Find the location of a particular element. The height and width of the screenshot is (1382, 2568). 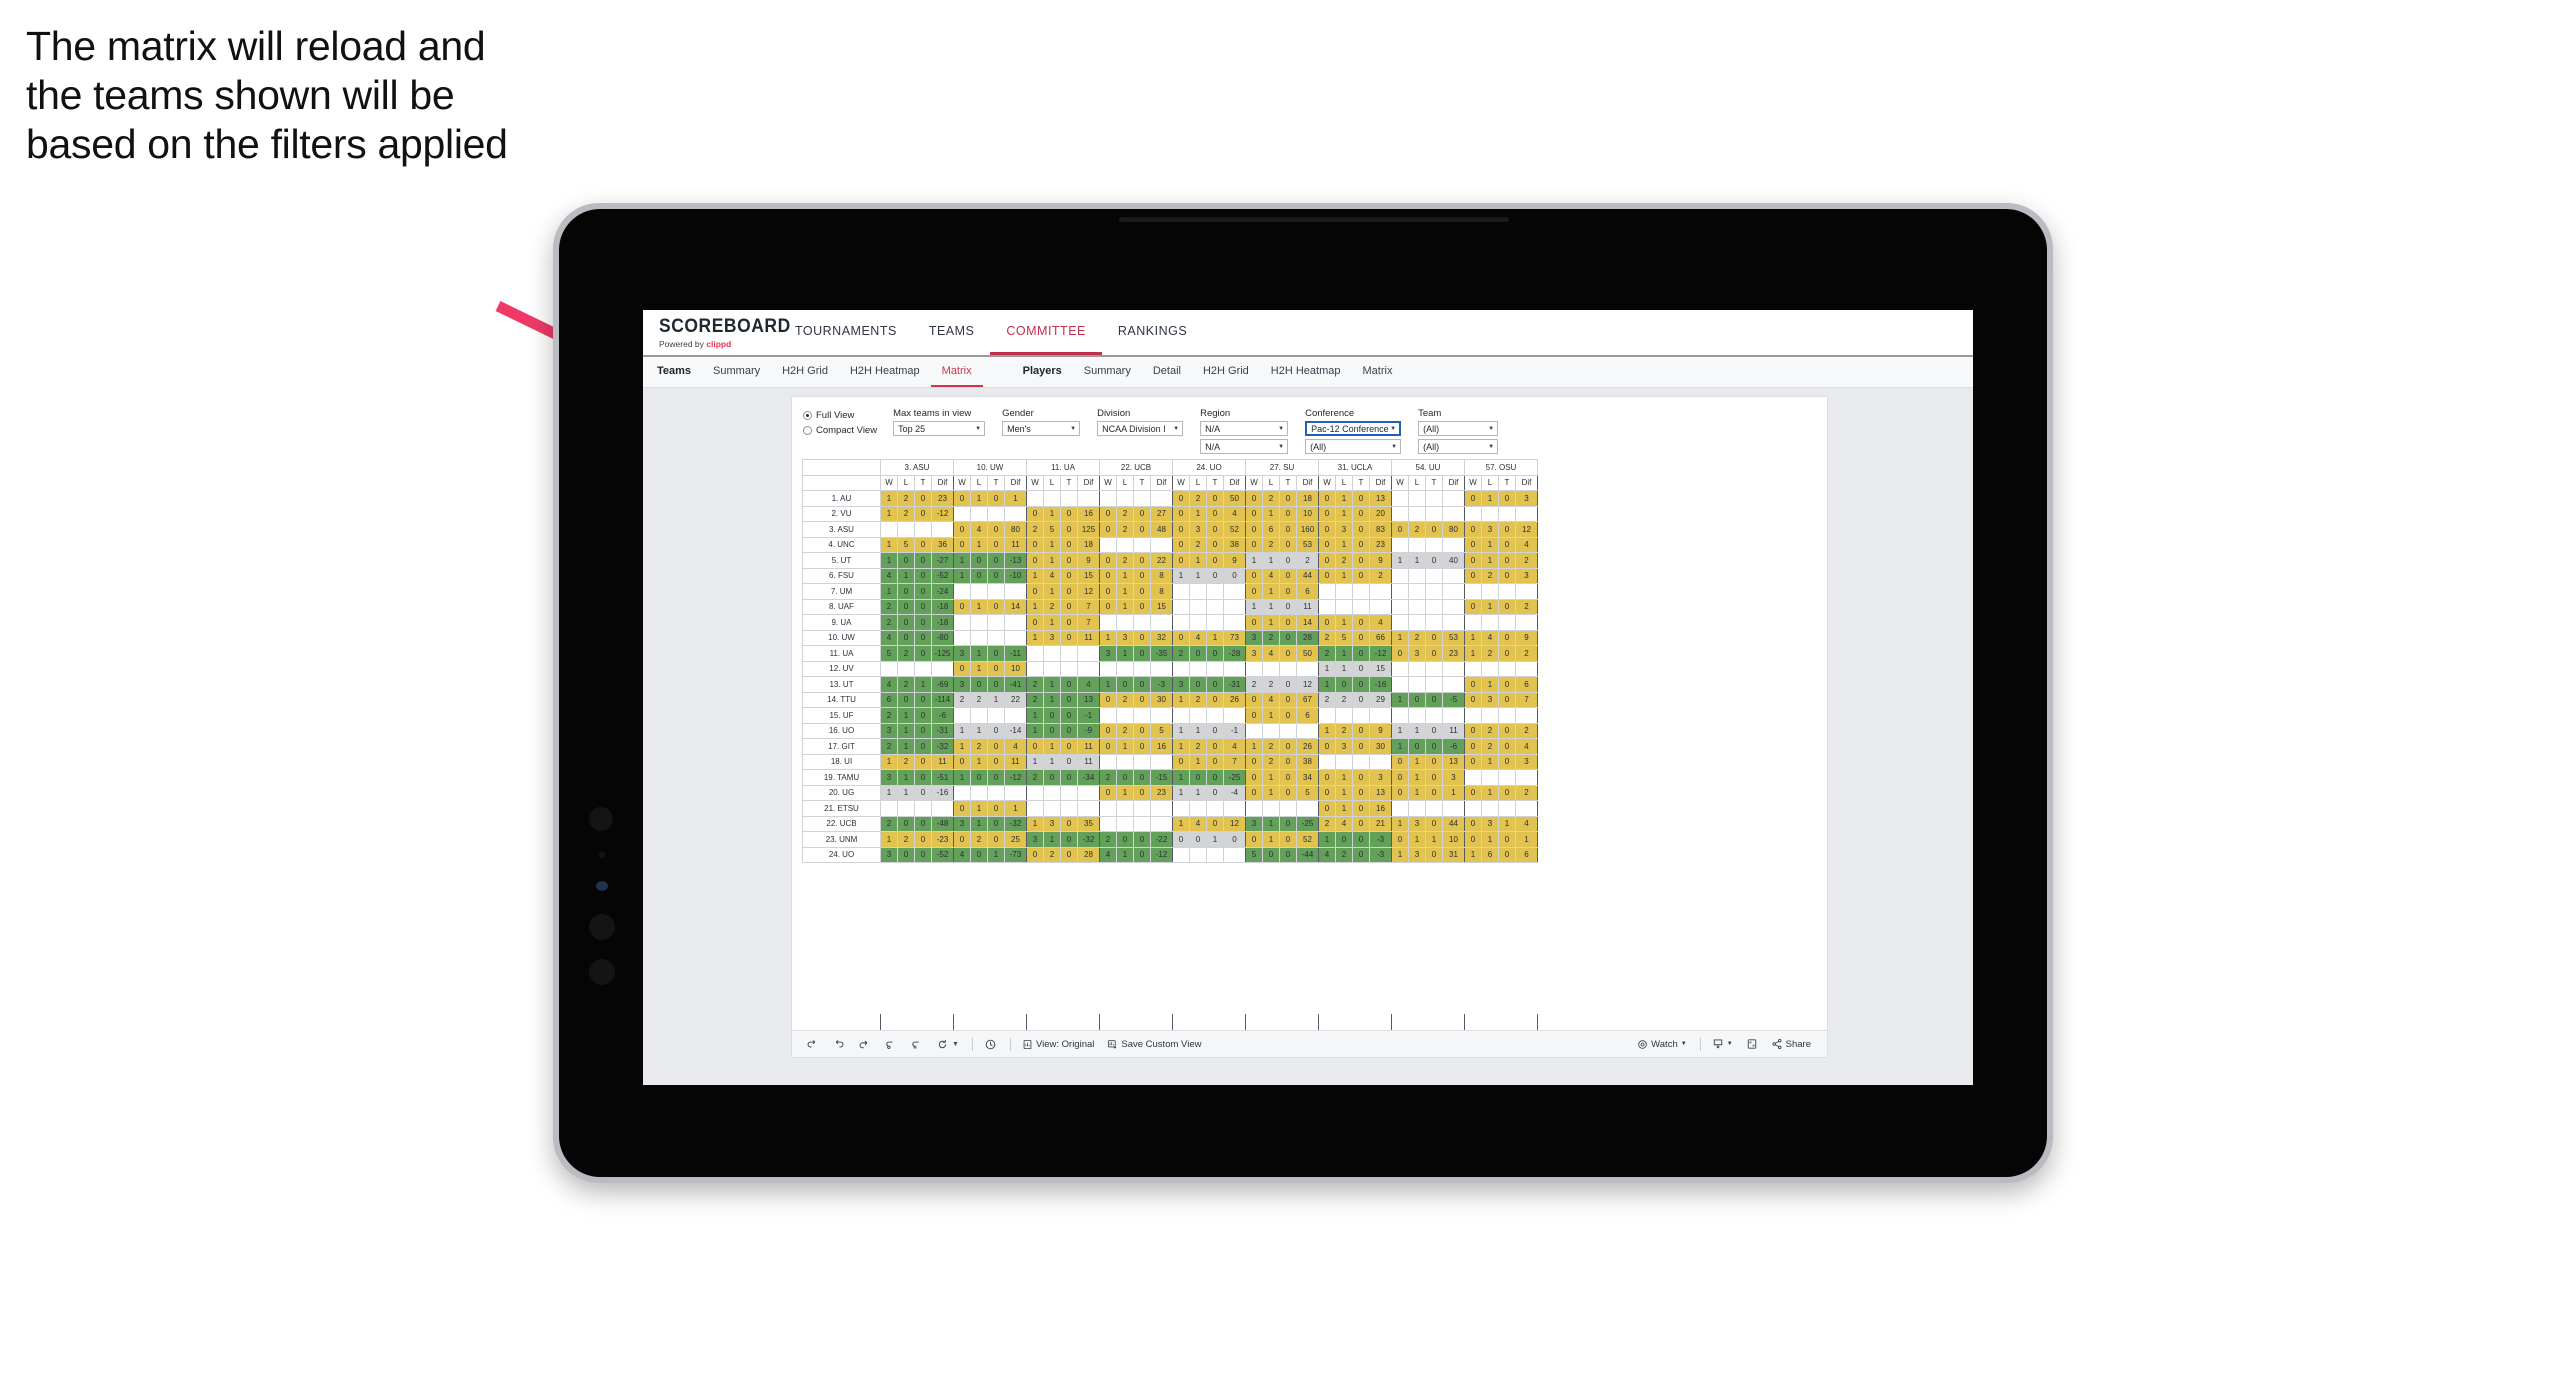

matrix-cell: -80 is located at coordinates (942, 637).